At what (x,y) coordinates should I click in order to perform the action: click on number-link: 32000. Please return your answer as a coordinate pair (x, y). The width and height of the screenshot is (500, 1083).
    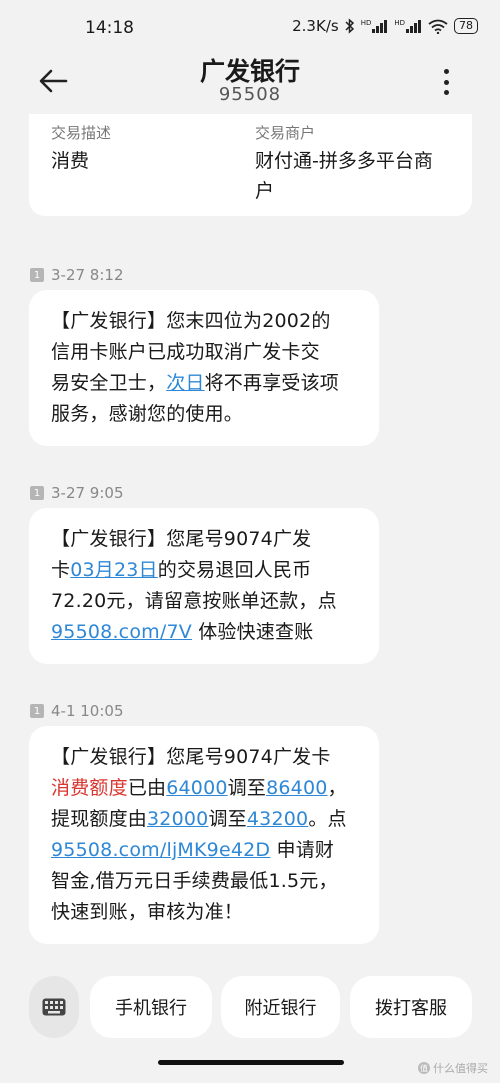
    Looking at the image, I should click on (177, 819).